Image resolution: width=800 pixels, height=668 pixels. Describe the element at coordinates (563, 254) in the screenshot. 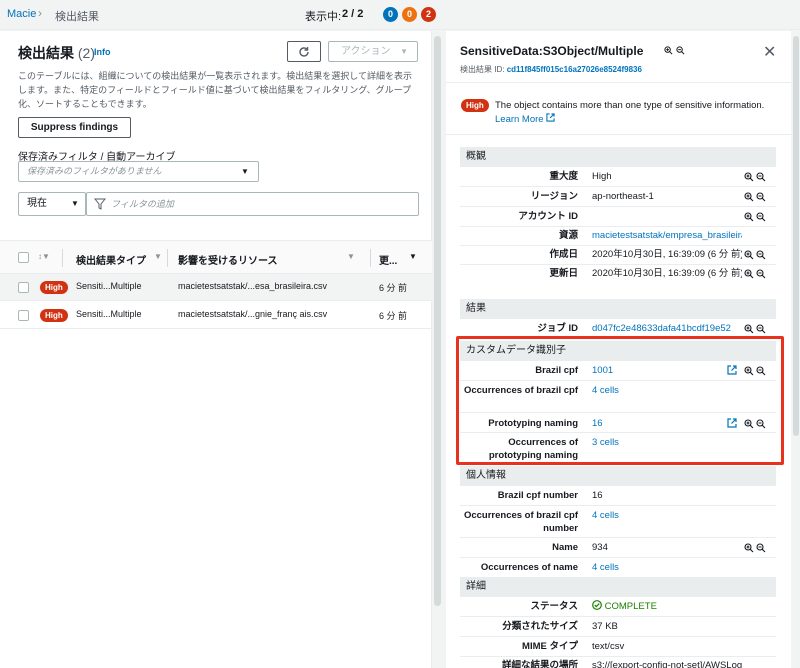

I see `created-at-label: 作成日` at that location.